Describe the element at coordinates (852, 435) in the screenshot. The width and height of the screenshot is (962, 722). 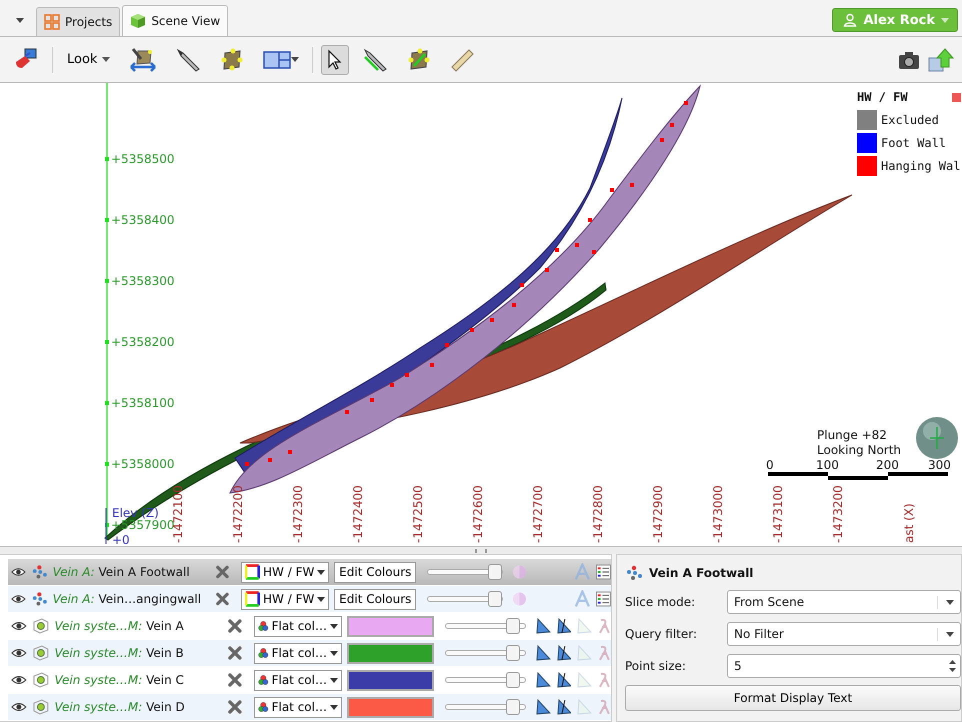
I see `orientation-text: Plunge +82` at that location.